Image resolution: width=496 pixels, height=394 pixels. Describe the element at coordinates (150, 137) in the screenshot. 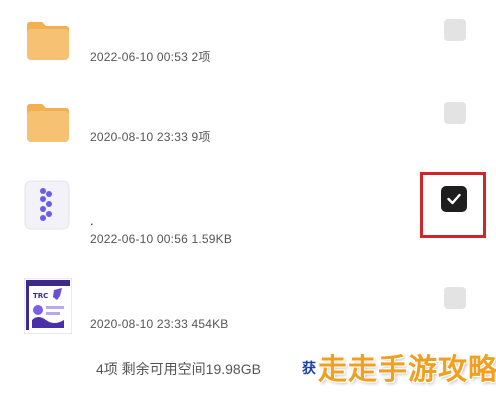

I see `file-meta: 2020-08-10 23:33 9项` at that location.